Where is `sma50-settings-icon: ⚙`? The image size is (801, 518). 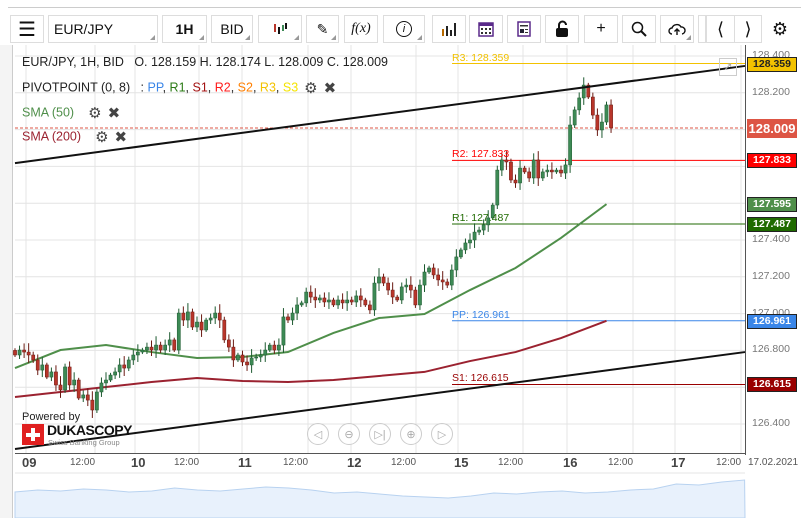 sma50-settings-icon: ⚙ is located at coordinates (94, 113).